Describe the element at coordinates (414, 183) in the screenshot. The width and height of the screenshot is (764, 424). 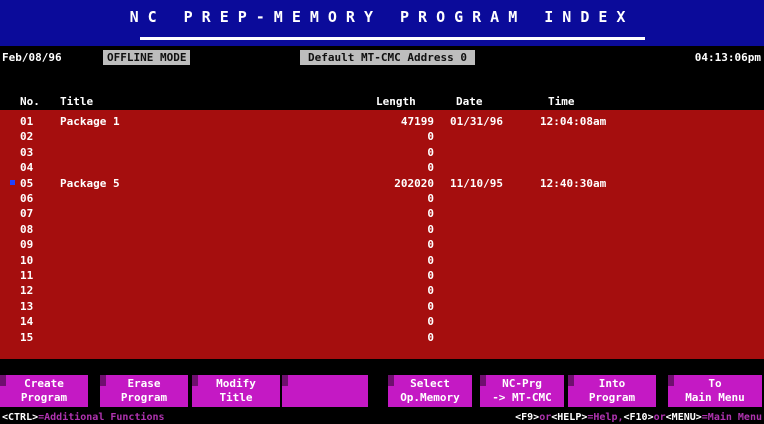
I see `program-length: 202020` at that location.